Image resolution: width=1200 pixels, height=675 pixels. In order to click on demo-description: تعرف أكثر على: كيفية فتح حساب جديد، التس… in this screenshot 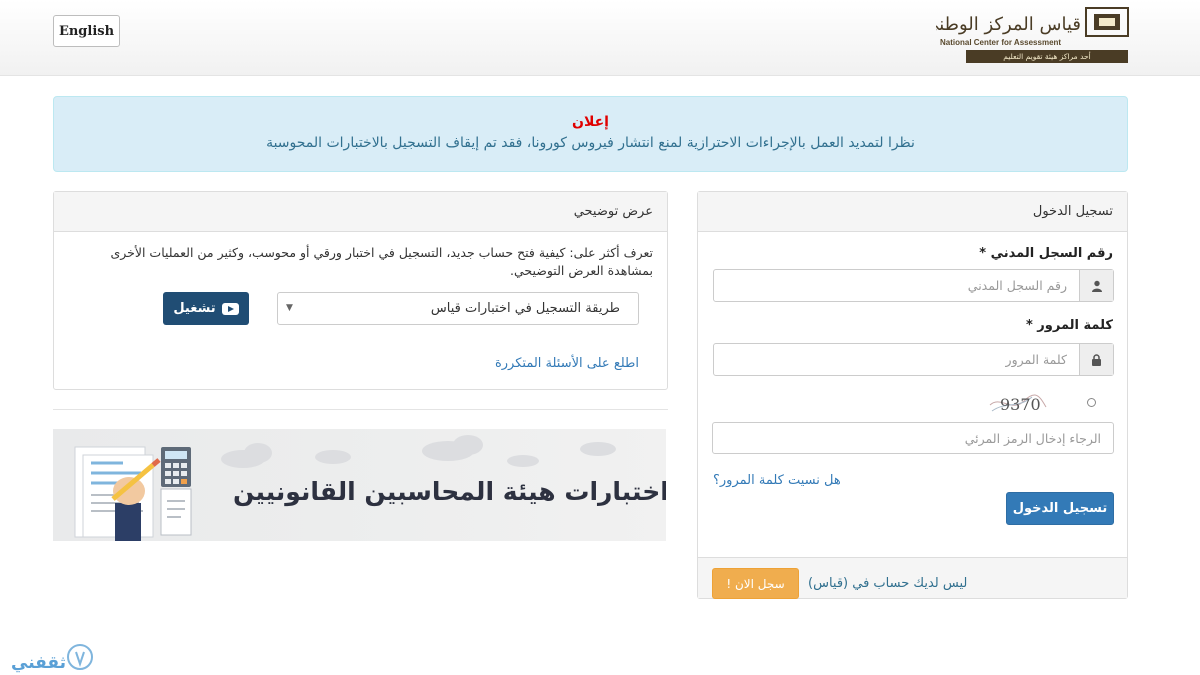, I will do `click(381, 261)`.